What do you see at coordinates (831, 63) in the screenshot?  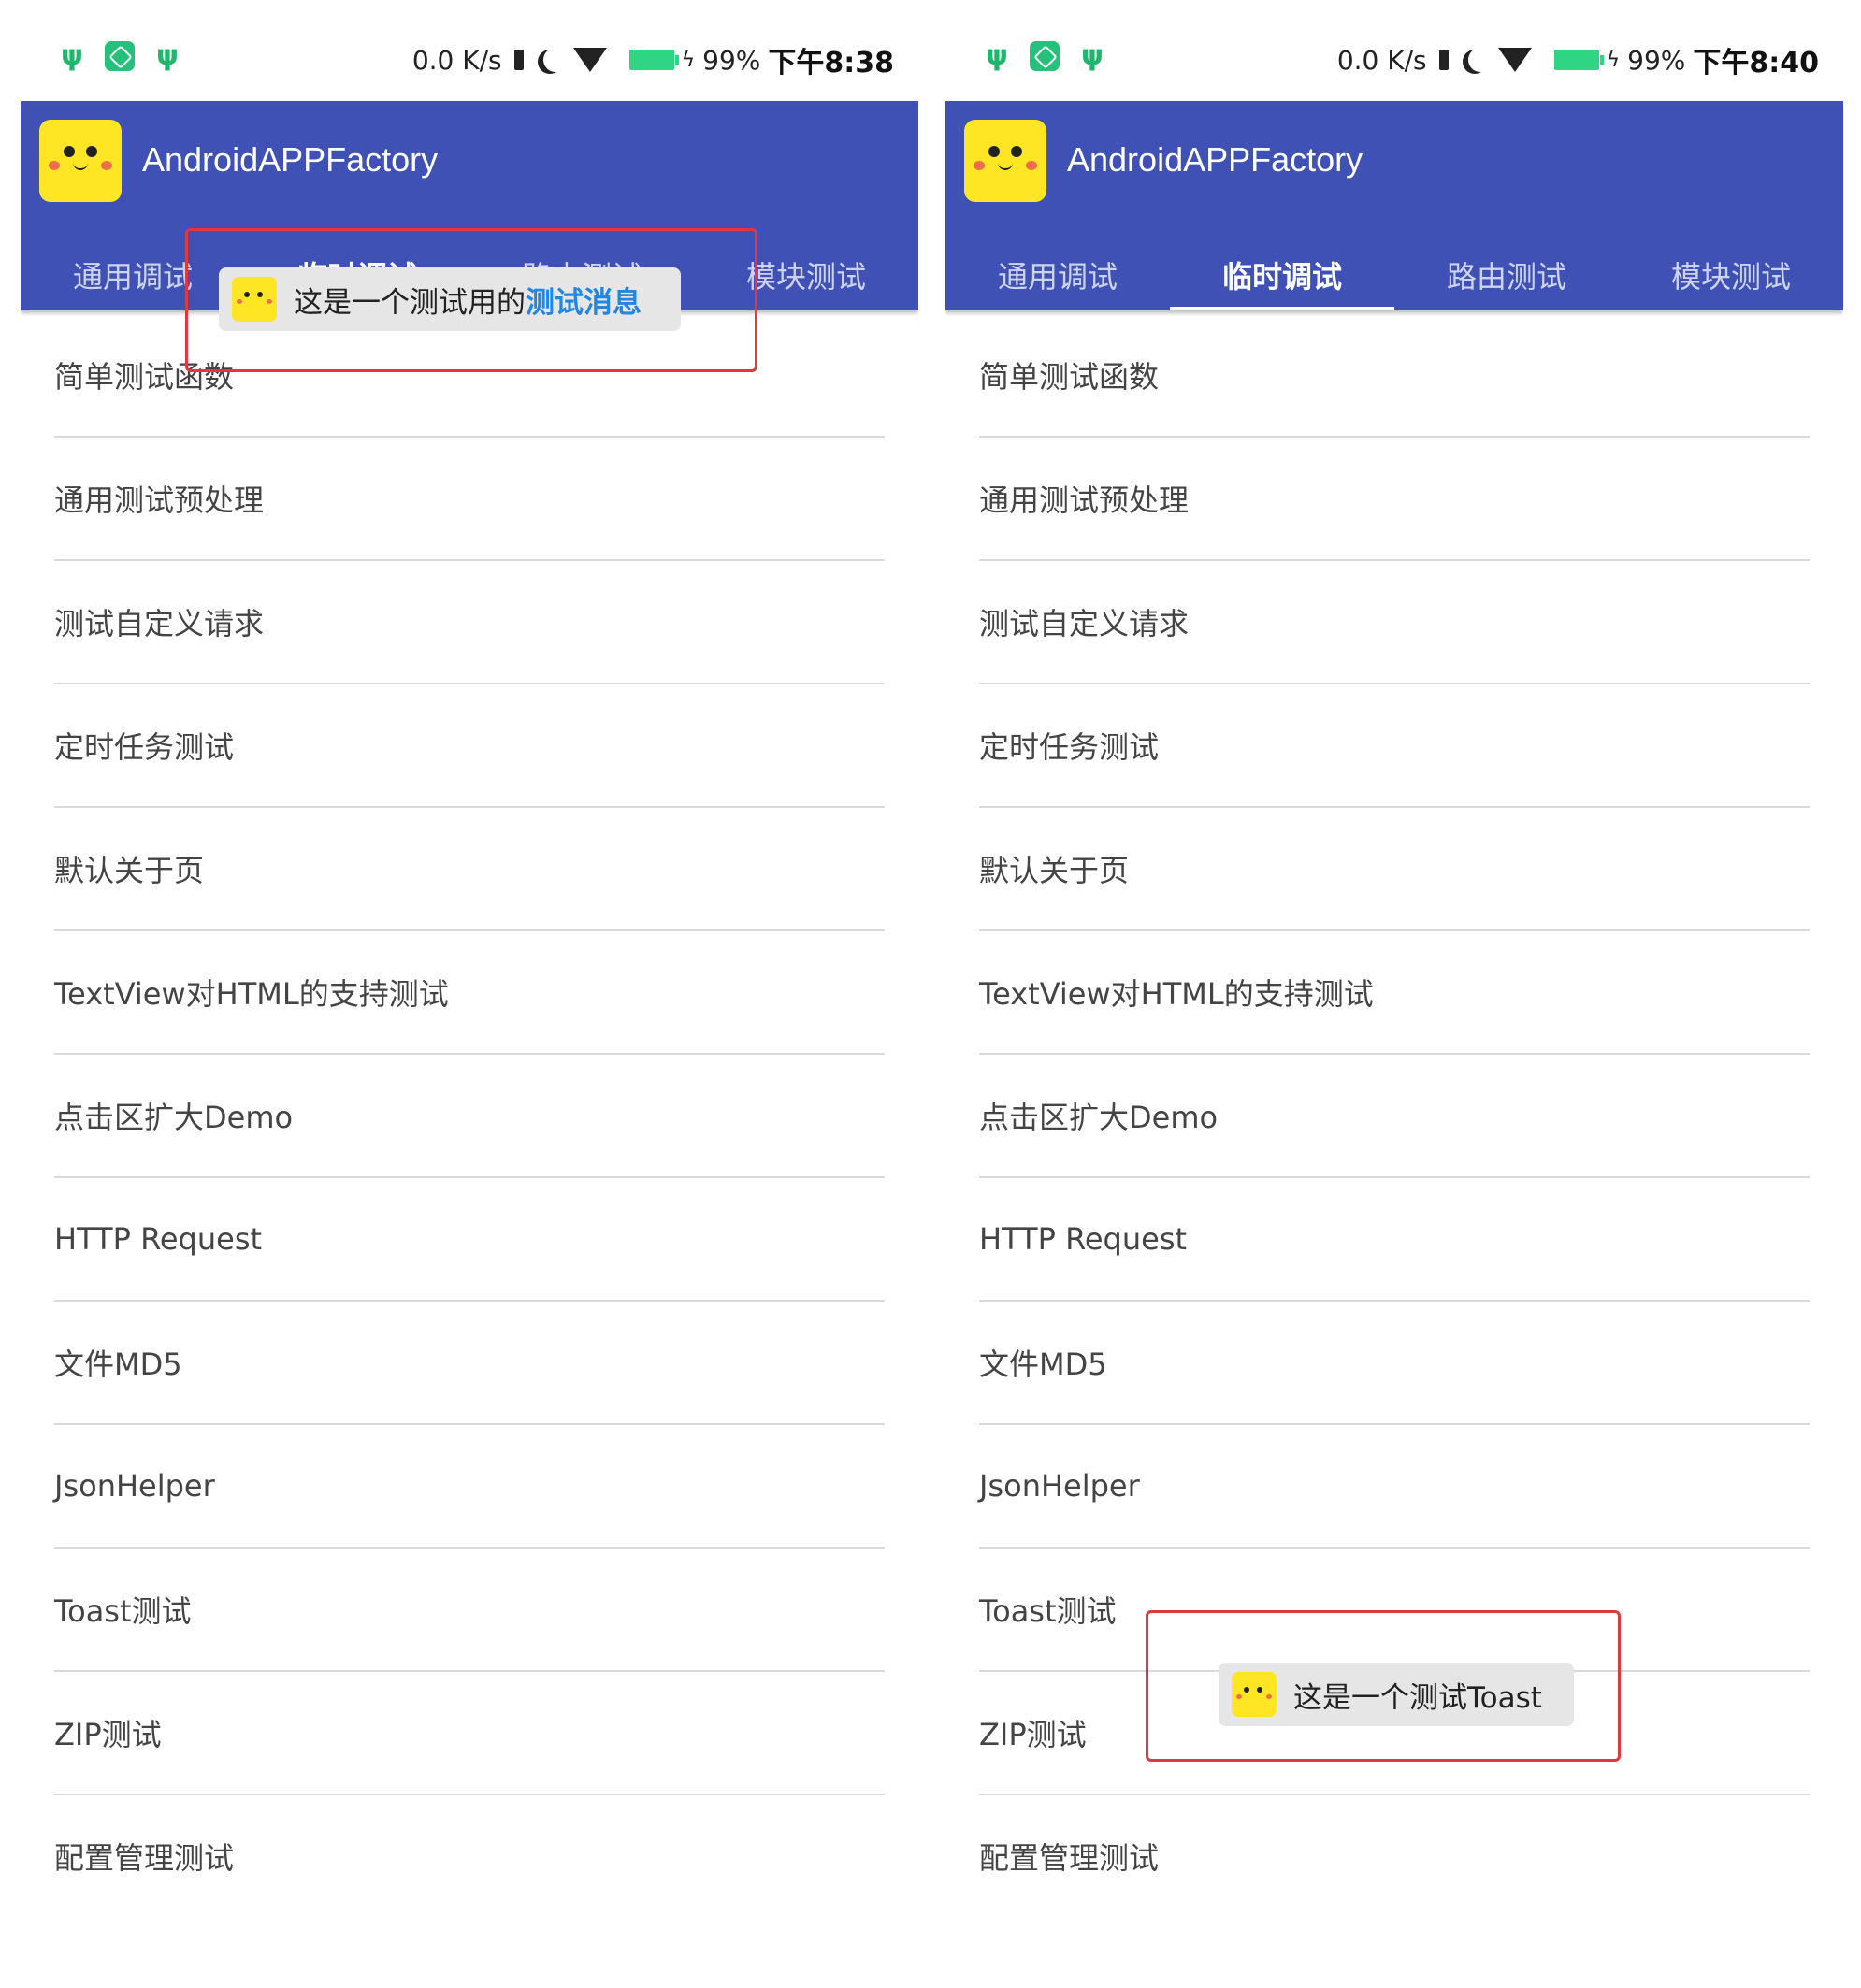 I see `clock: 下午8:38` at bounding box center [831, 63].